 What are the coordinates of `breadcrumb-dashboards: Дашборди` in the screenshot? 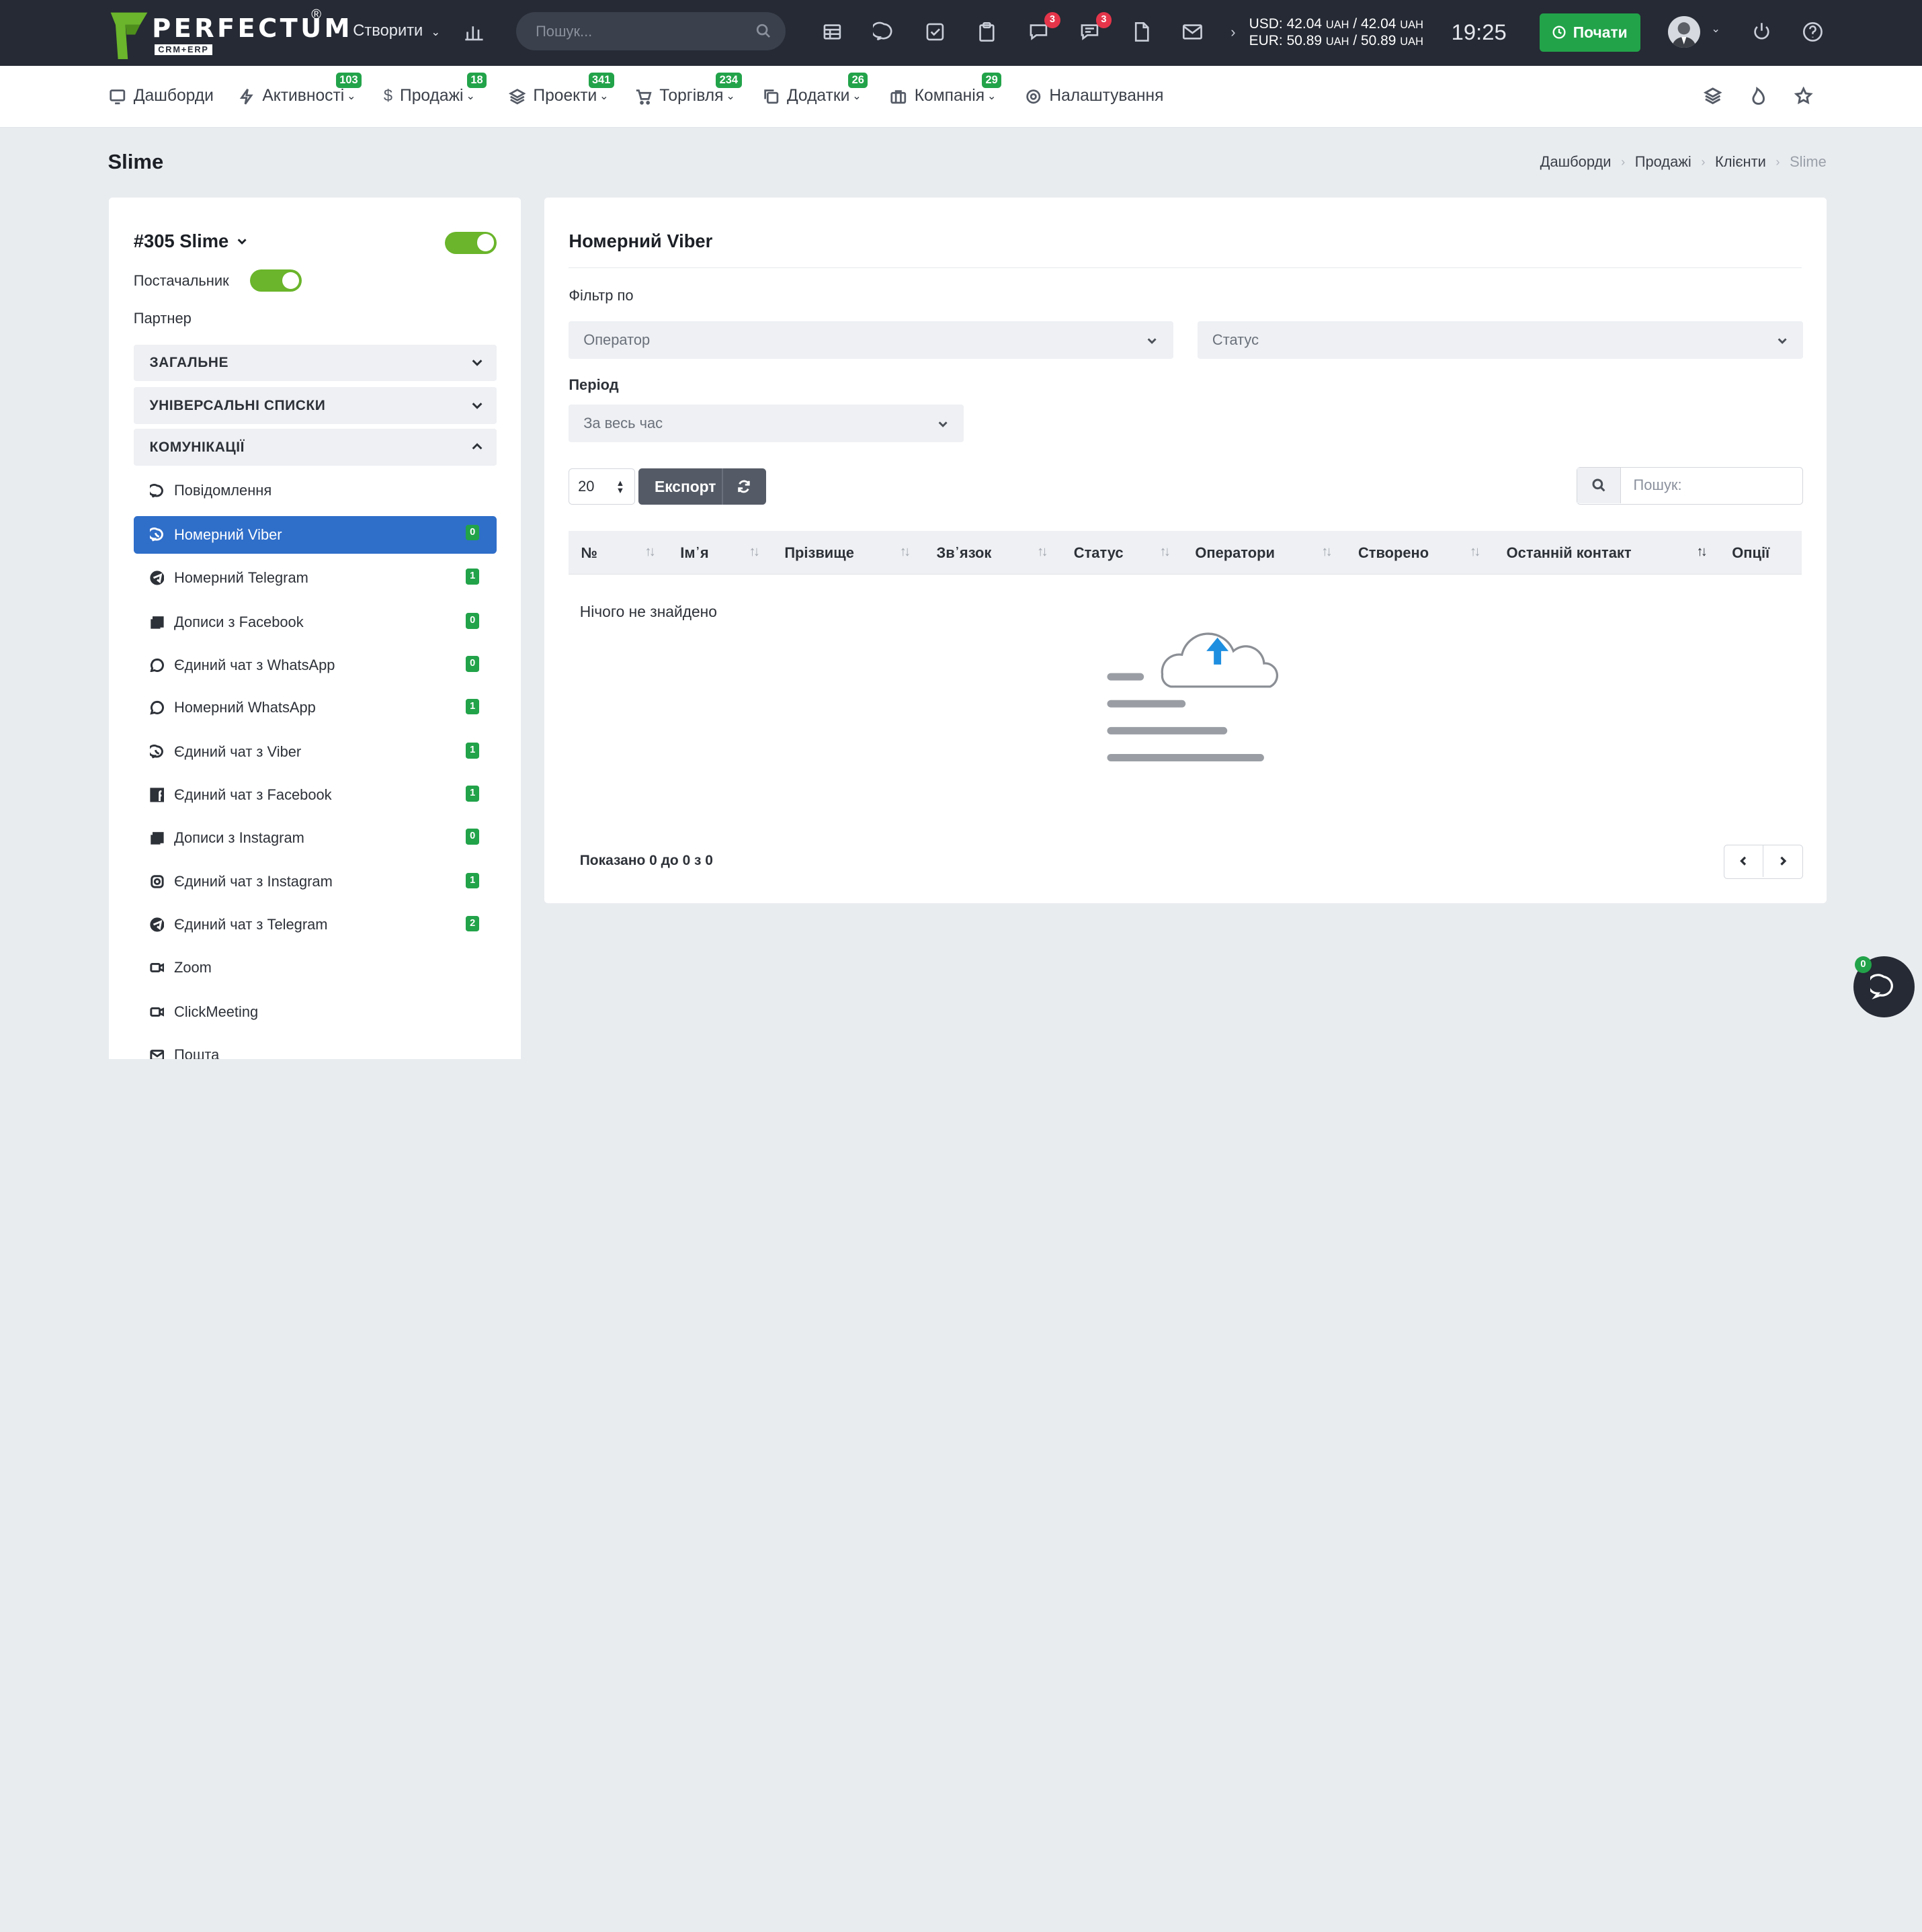 It's located at (1576, 162).